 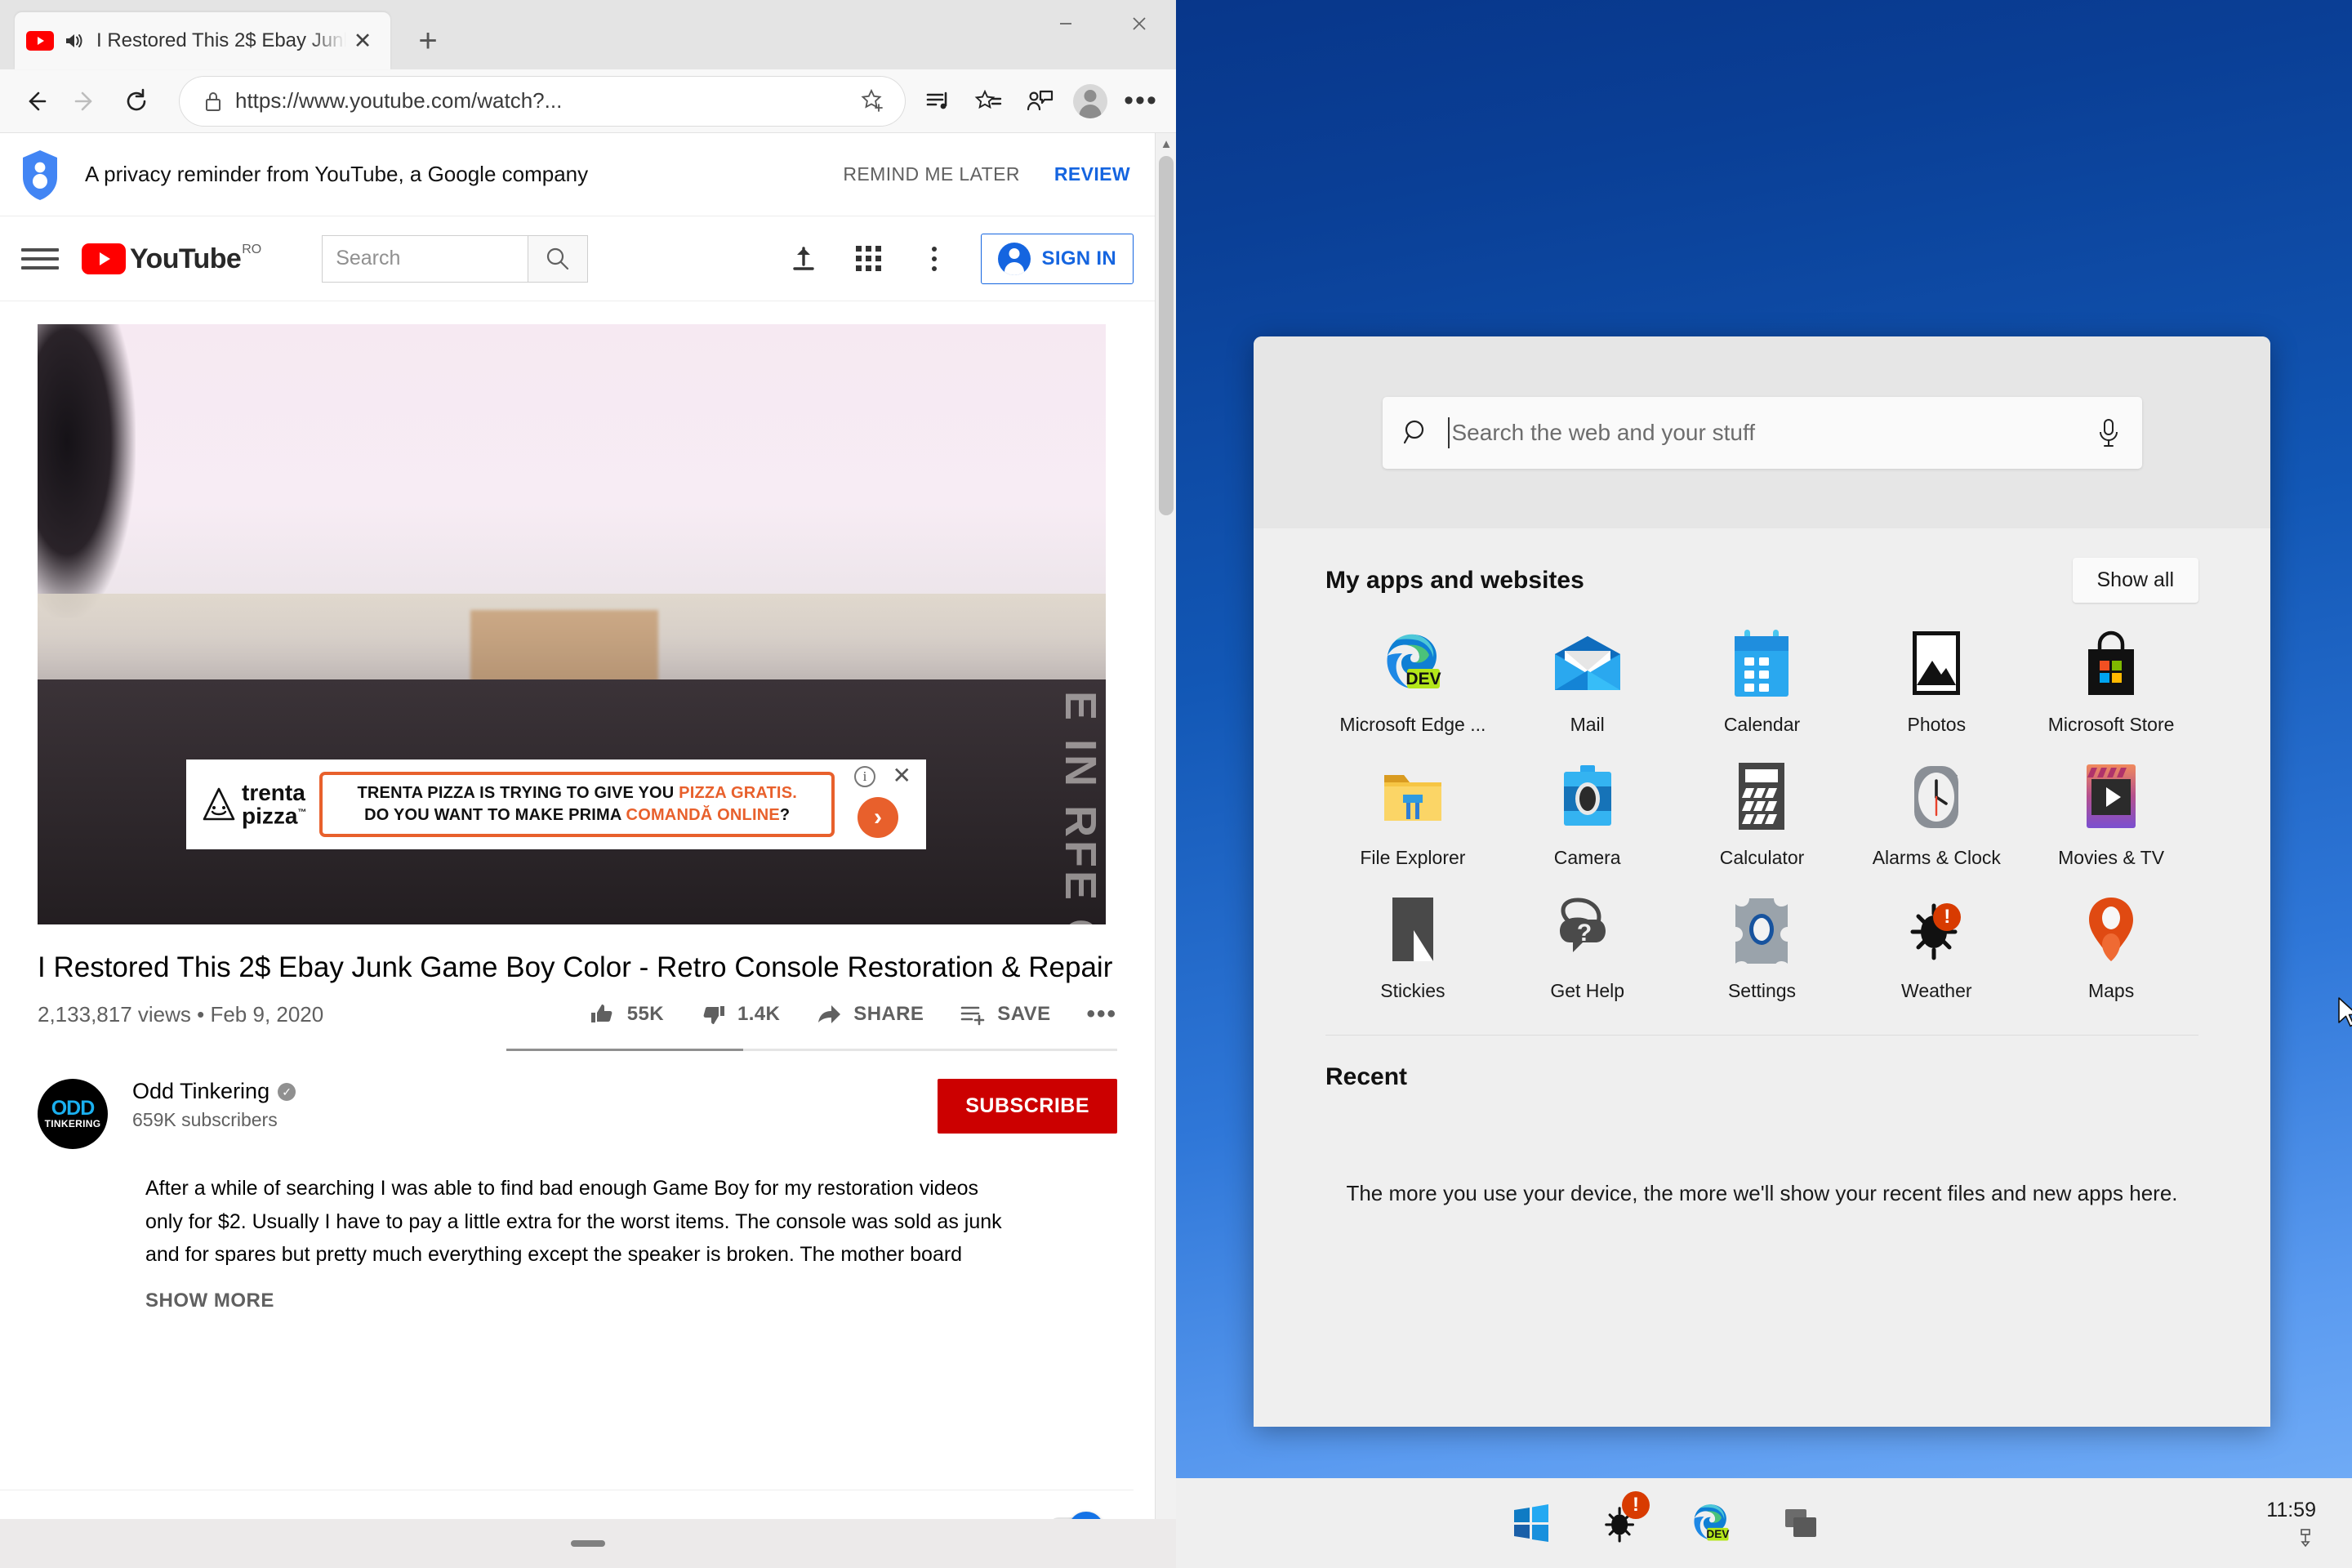 What do you see at coordinates (989, 101) in the screenshot?
I see `star-list-icon` at bounding box center [989, 101].